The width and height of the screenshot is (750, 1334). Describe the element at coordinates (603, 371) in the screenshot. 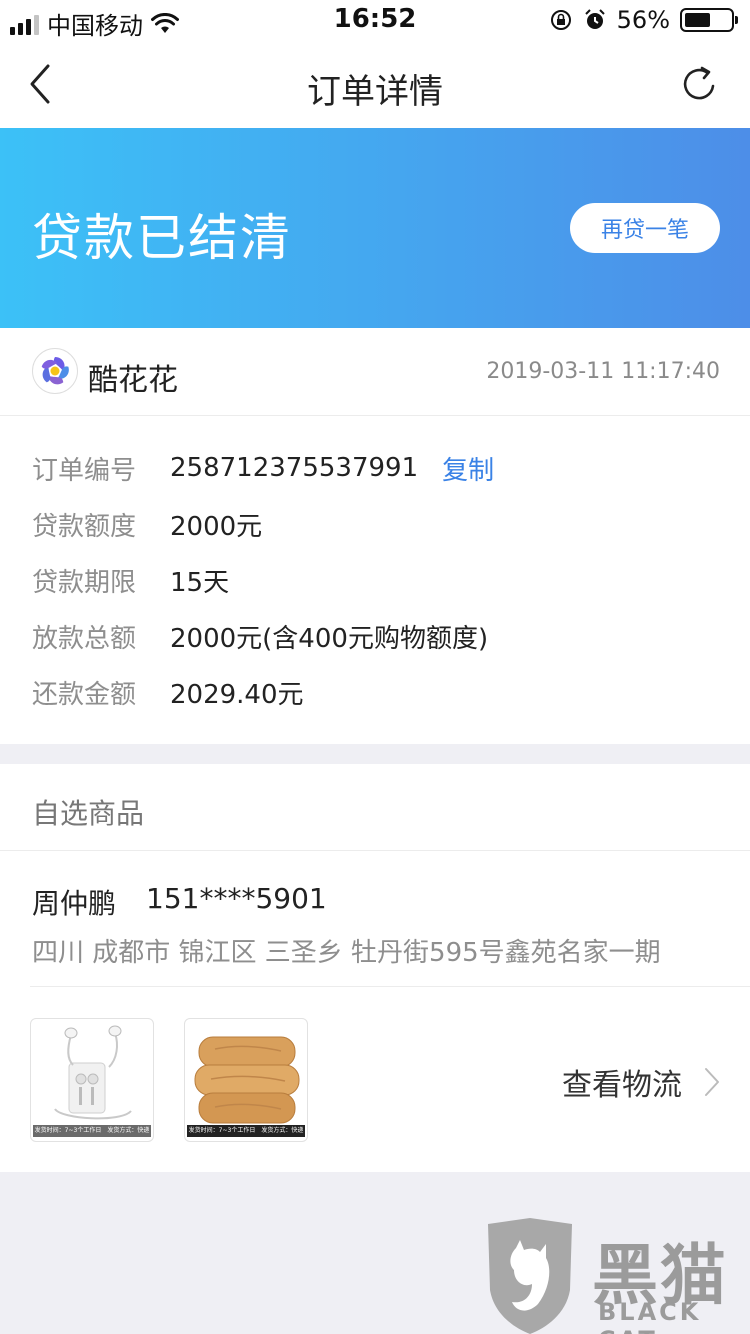

I see `order-timestamp: 2019-03-11 11:17:40` at that location.